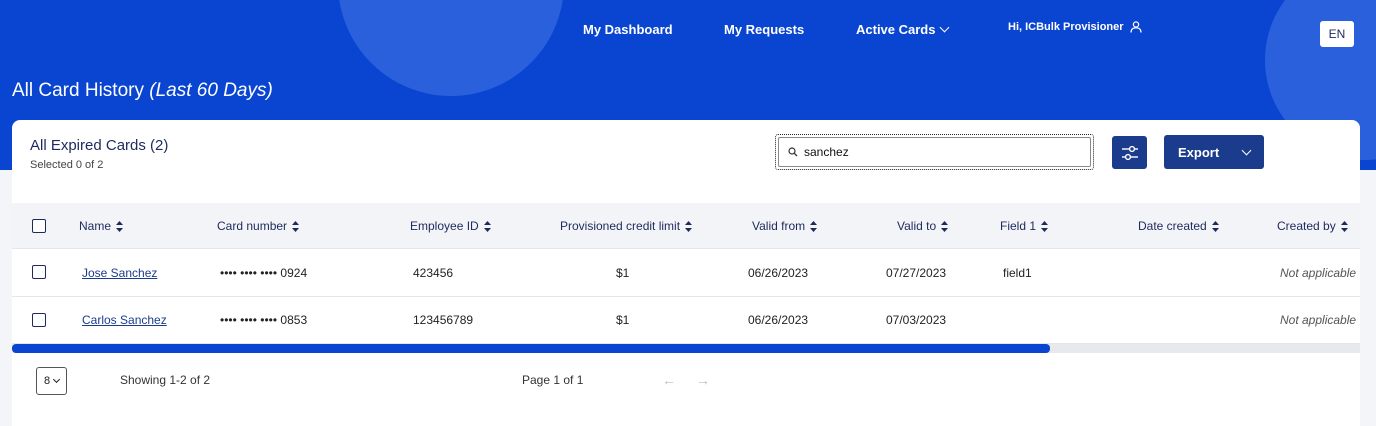  I want to click on card-number: •••• •••• •••• 0853, so click(264, 320).